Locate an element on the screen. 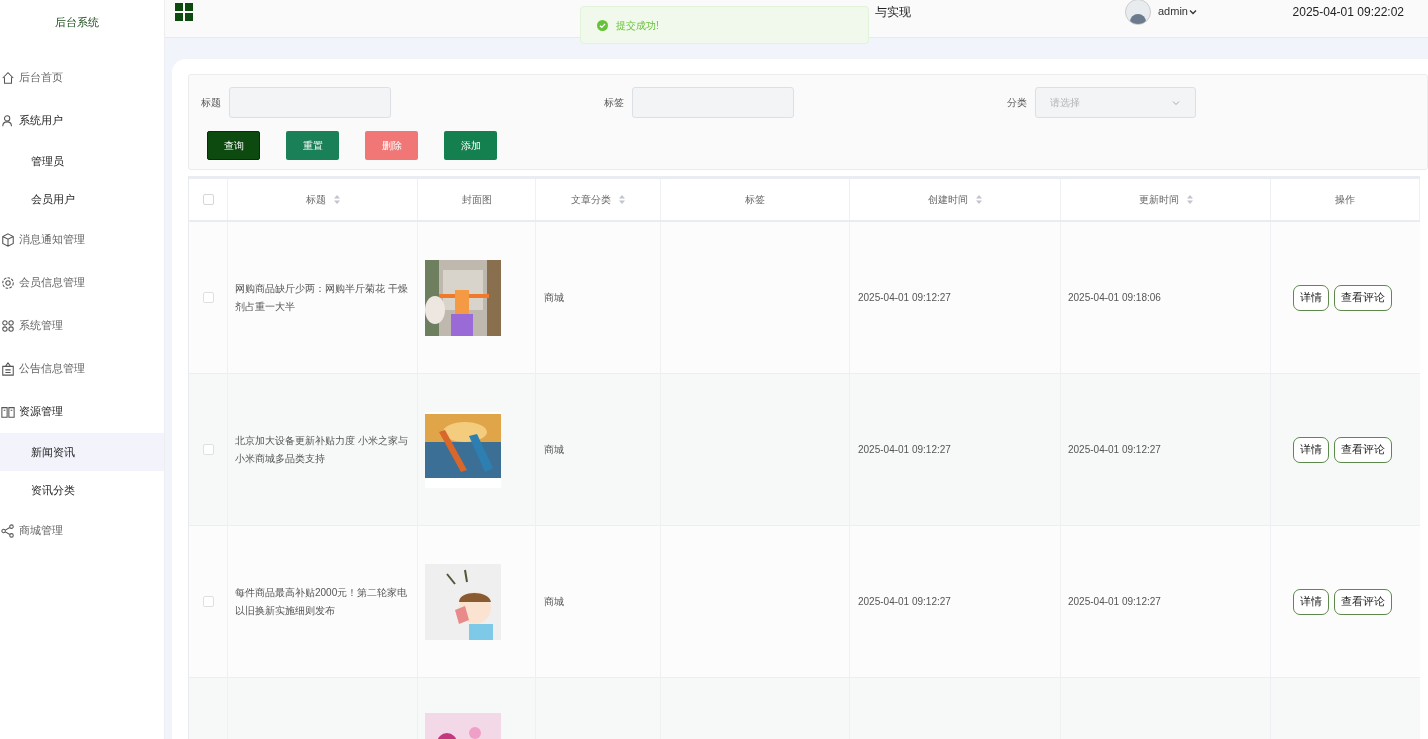 This screenshot has height=739, width=1428. notice-board-icon is located at coordinates (8, 368).